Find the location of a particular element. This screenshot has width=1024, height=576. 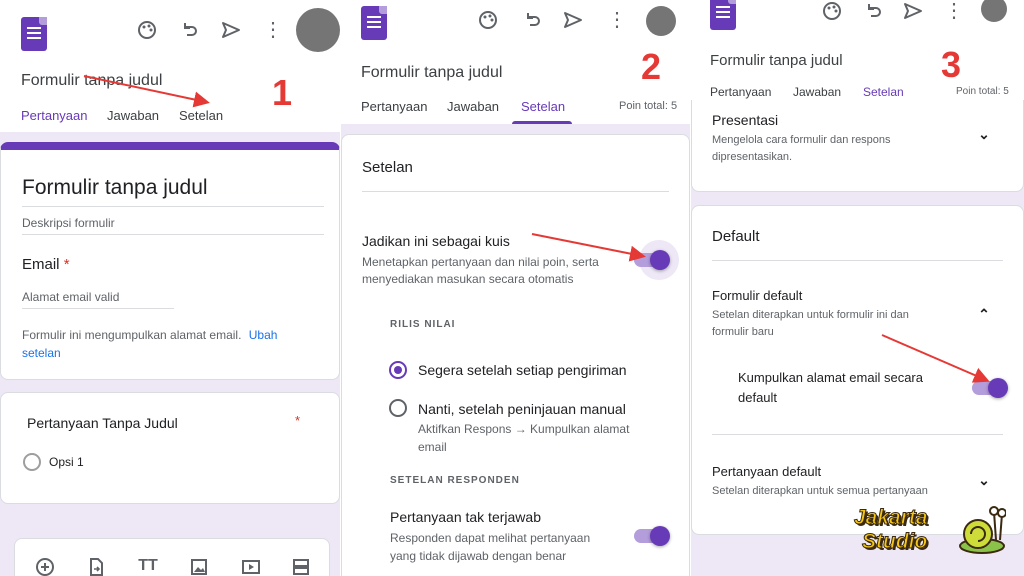

step-number: 2 is located at coordinates (651, 66).